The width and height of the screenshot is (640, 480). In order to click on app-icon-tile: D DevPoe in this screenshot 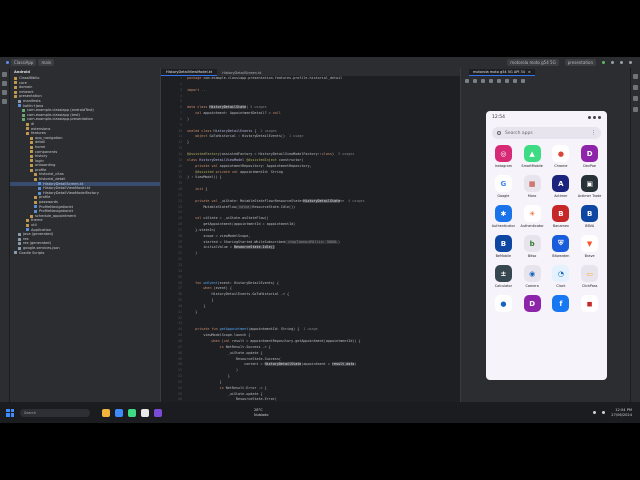, I will do `click(589, 156)`.